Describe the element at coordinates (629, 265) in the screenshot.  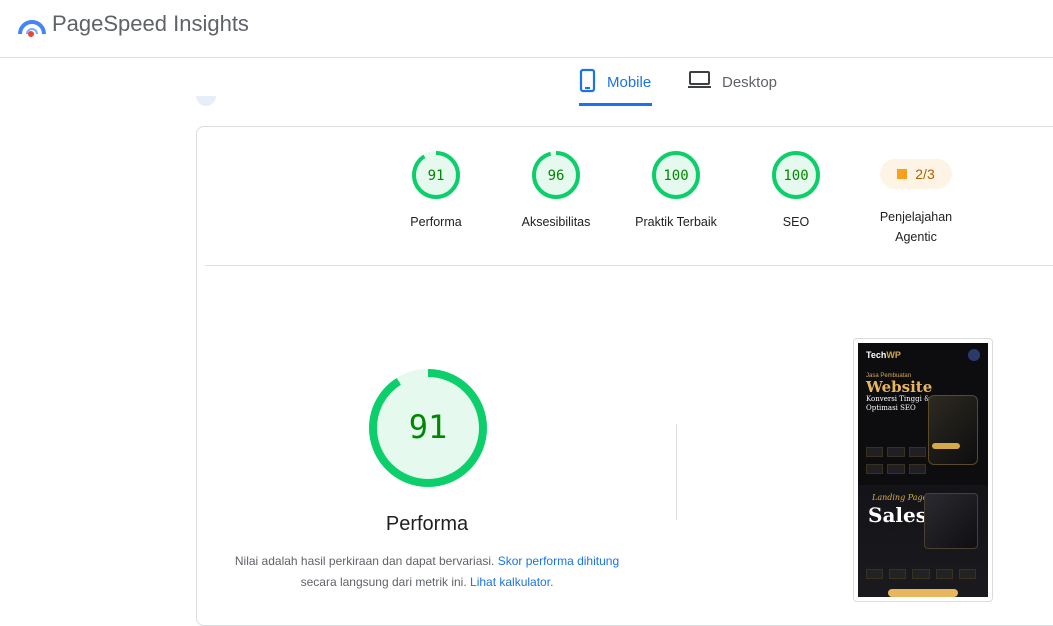
I see `section-divider` at that location.